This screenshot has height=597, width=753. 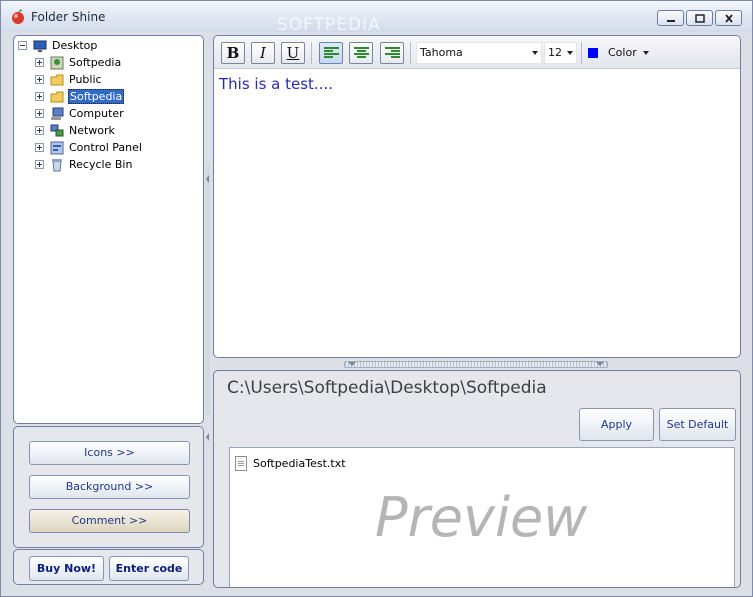 I want to click on font-size-select: 12, so click(x=560, y=53).